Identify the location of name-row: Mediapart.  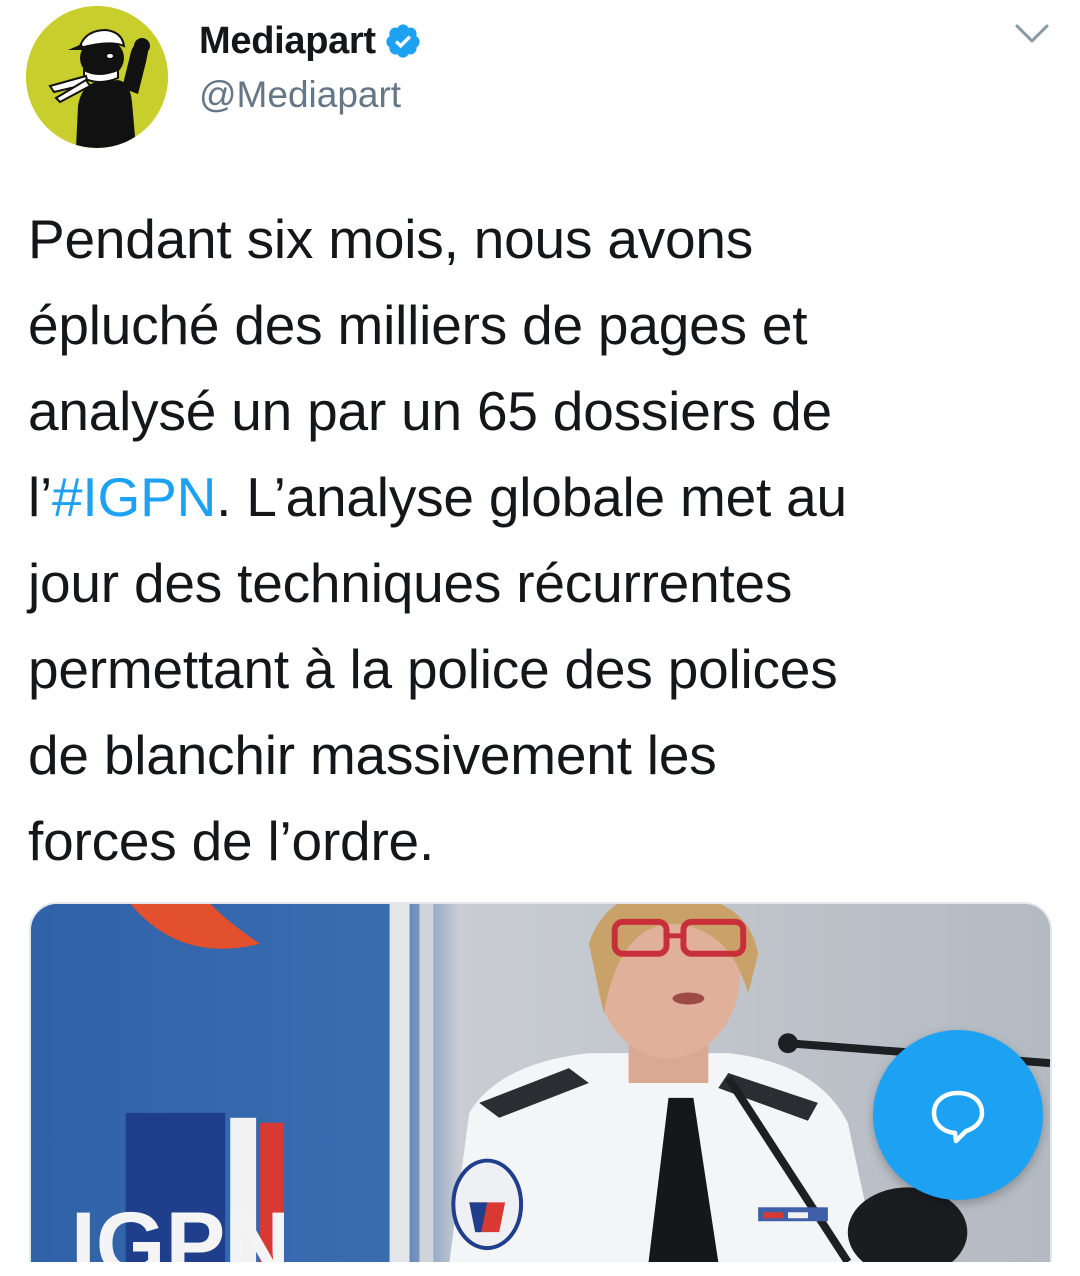
(310, 41).